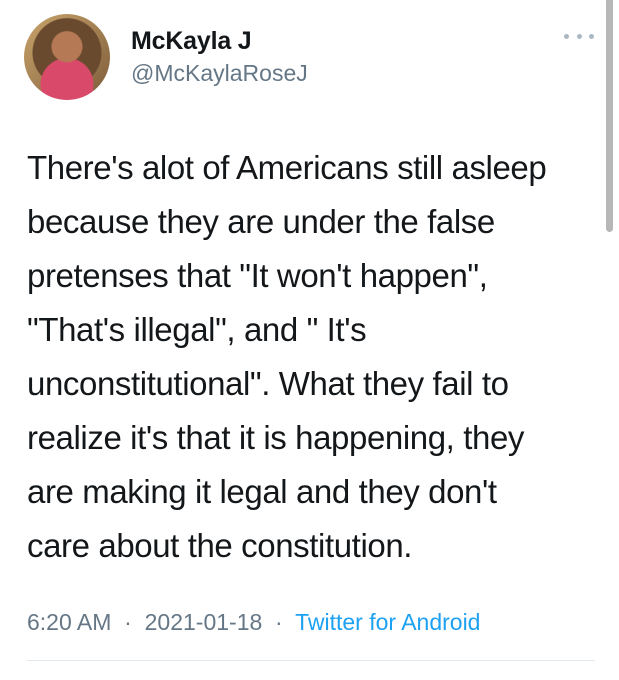  Describe the element at coordinates (387, 622) in the screenshot. I see `tweet-source-link: Twitter for Android` at that location.